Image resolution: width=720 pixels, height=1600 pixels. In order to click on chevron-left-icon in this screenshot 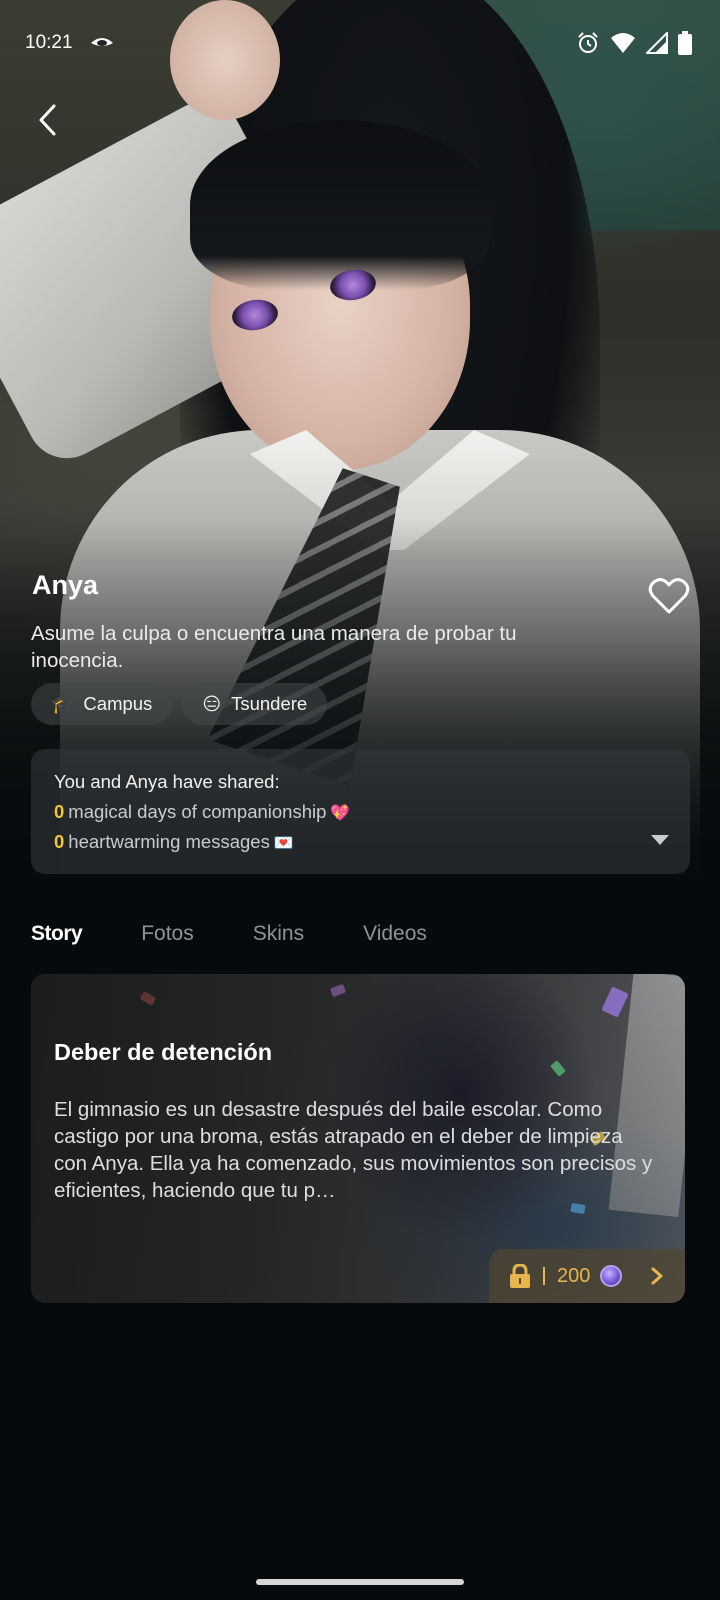, I will do `click(47, 120)`.